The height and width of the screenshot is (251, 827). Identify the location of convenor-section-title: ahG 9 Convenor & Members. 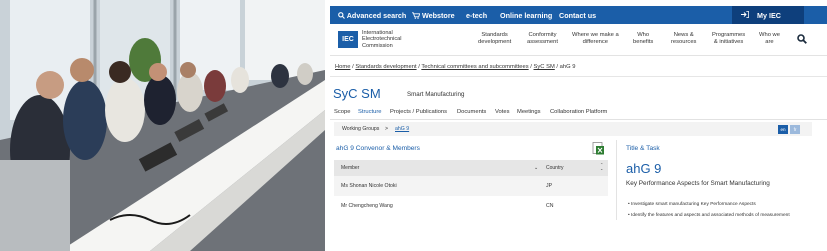
(378, 148).